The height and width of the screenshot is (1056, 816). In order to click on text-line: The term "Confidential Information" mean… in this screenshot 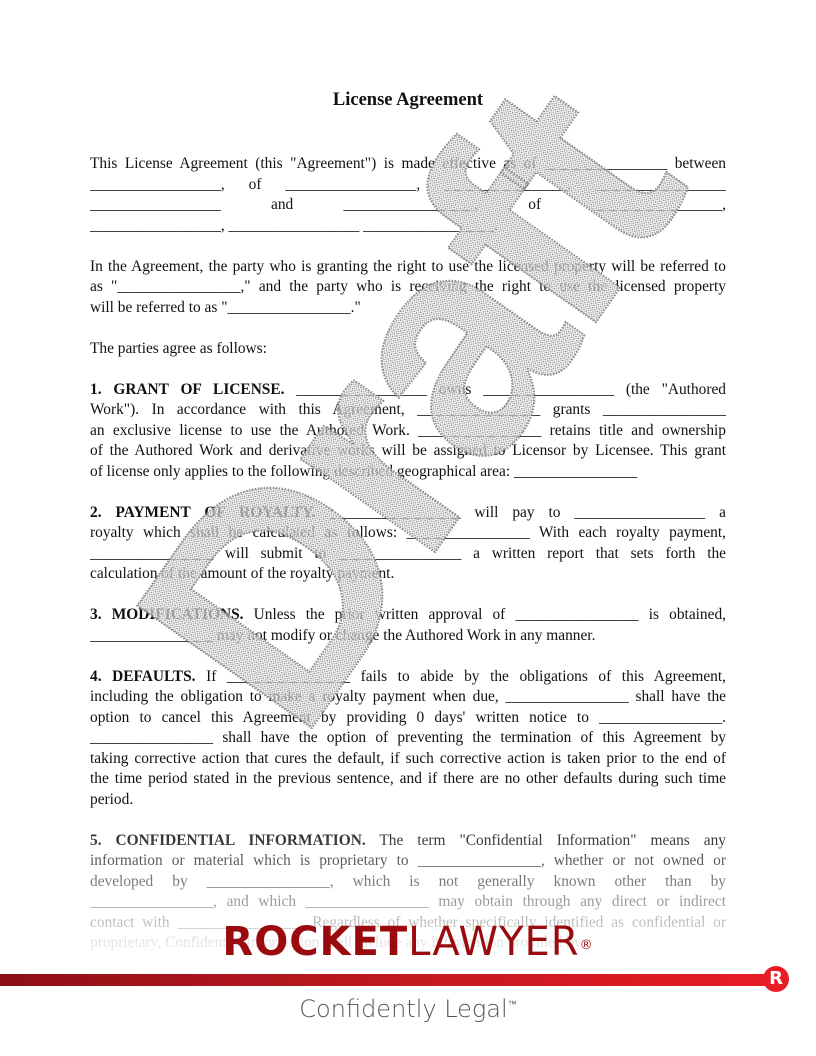, I will do `click(545, 840)`.